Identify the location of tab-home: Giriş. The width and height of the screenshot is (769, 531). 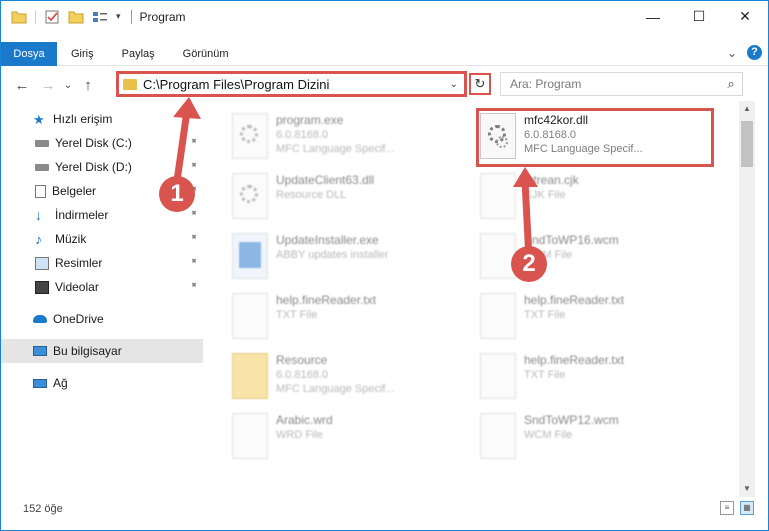
(82, 54).